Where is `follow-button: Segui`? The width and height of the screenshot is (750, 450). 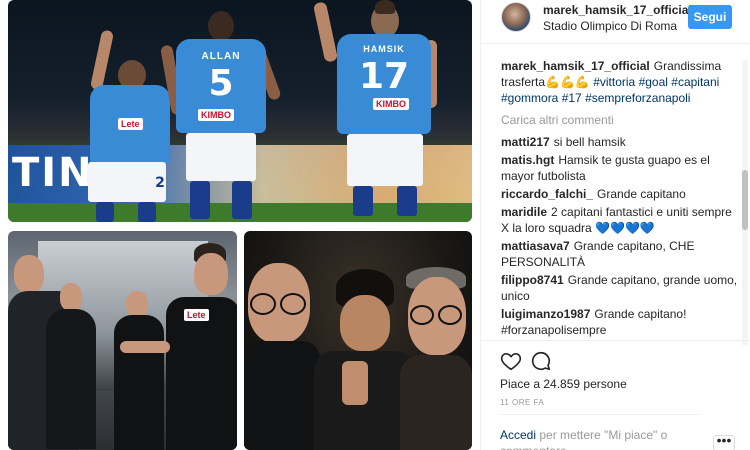 follow-button: Segui is located at coordinates (710, 17).